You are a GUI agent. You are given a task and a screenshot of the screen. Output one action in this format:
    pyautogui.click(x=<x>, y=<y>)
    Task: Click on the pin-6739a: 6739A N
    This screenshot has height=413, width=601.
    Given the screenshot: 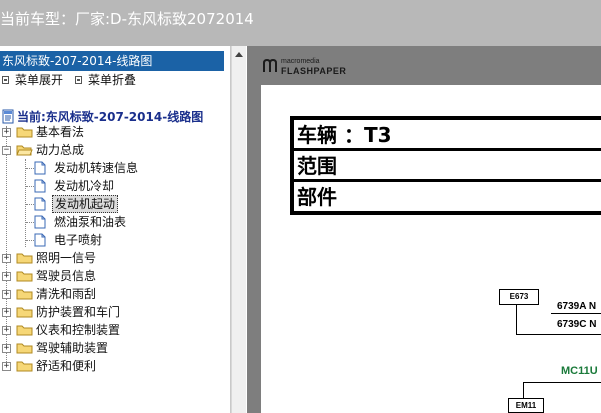 What is the action you would take?
    pyautogui.click(x=577, y=306)
    